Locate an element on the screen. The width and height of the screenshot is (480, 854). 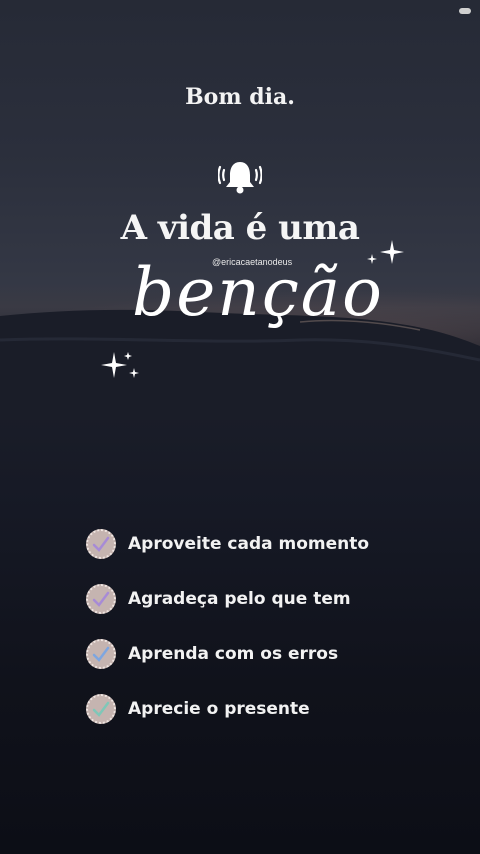
script-word: bençãο is located at coordinates (258, 292).